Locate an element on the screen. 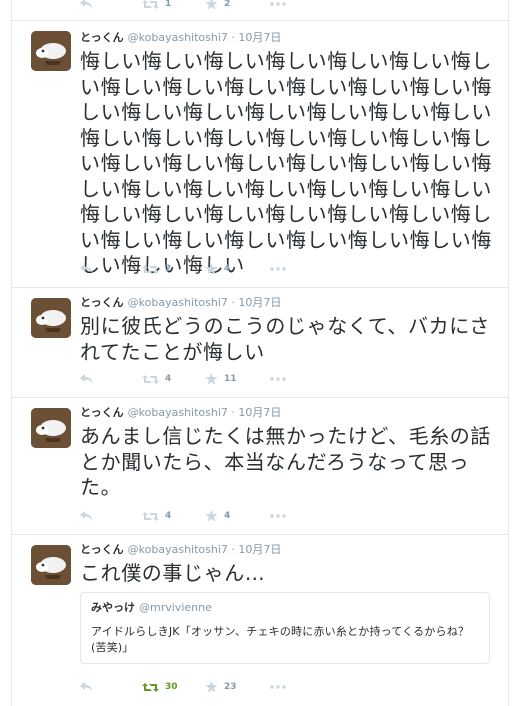 Image resolution: width=520 pixels, height=706 pixels. favorite-button: 2 is located at coordinates (237, 5).